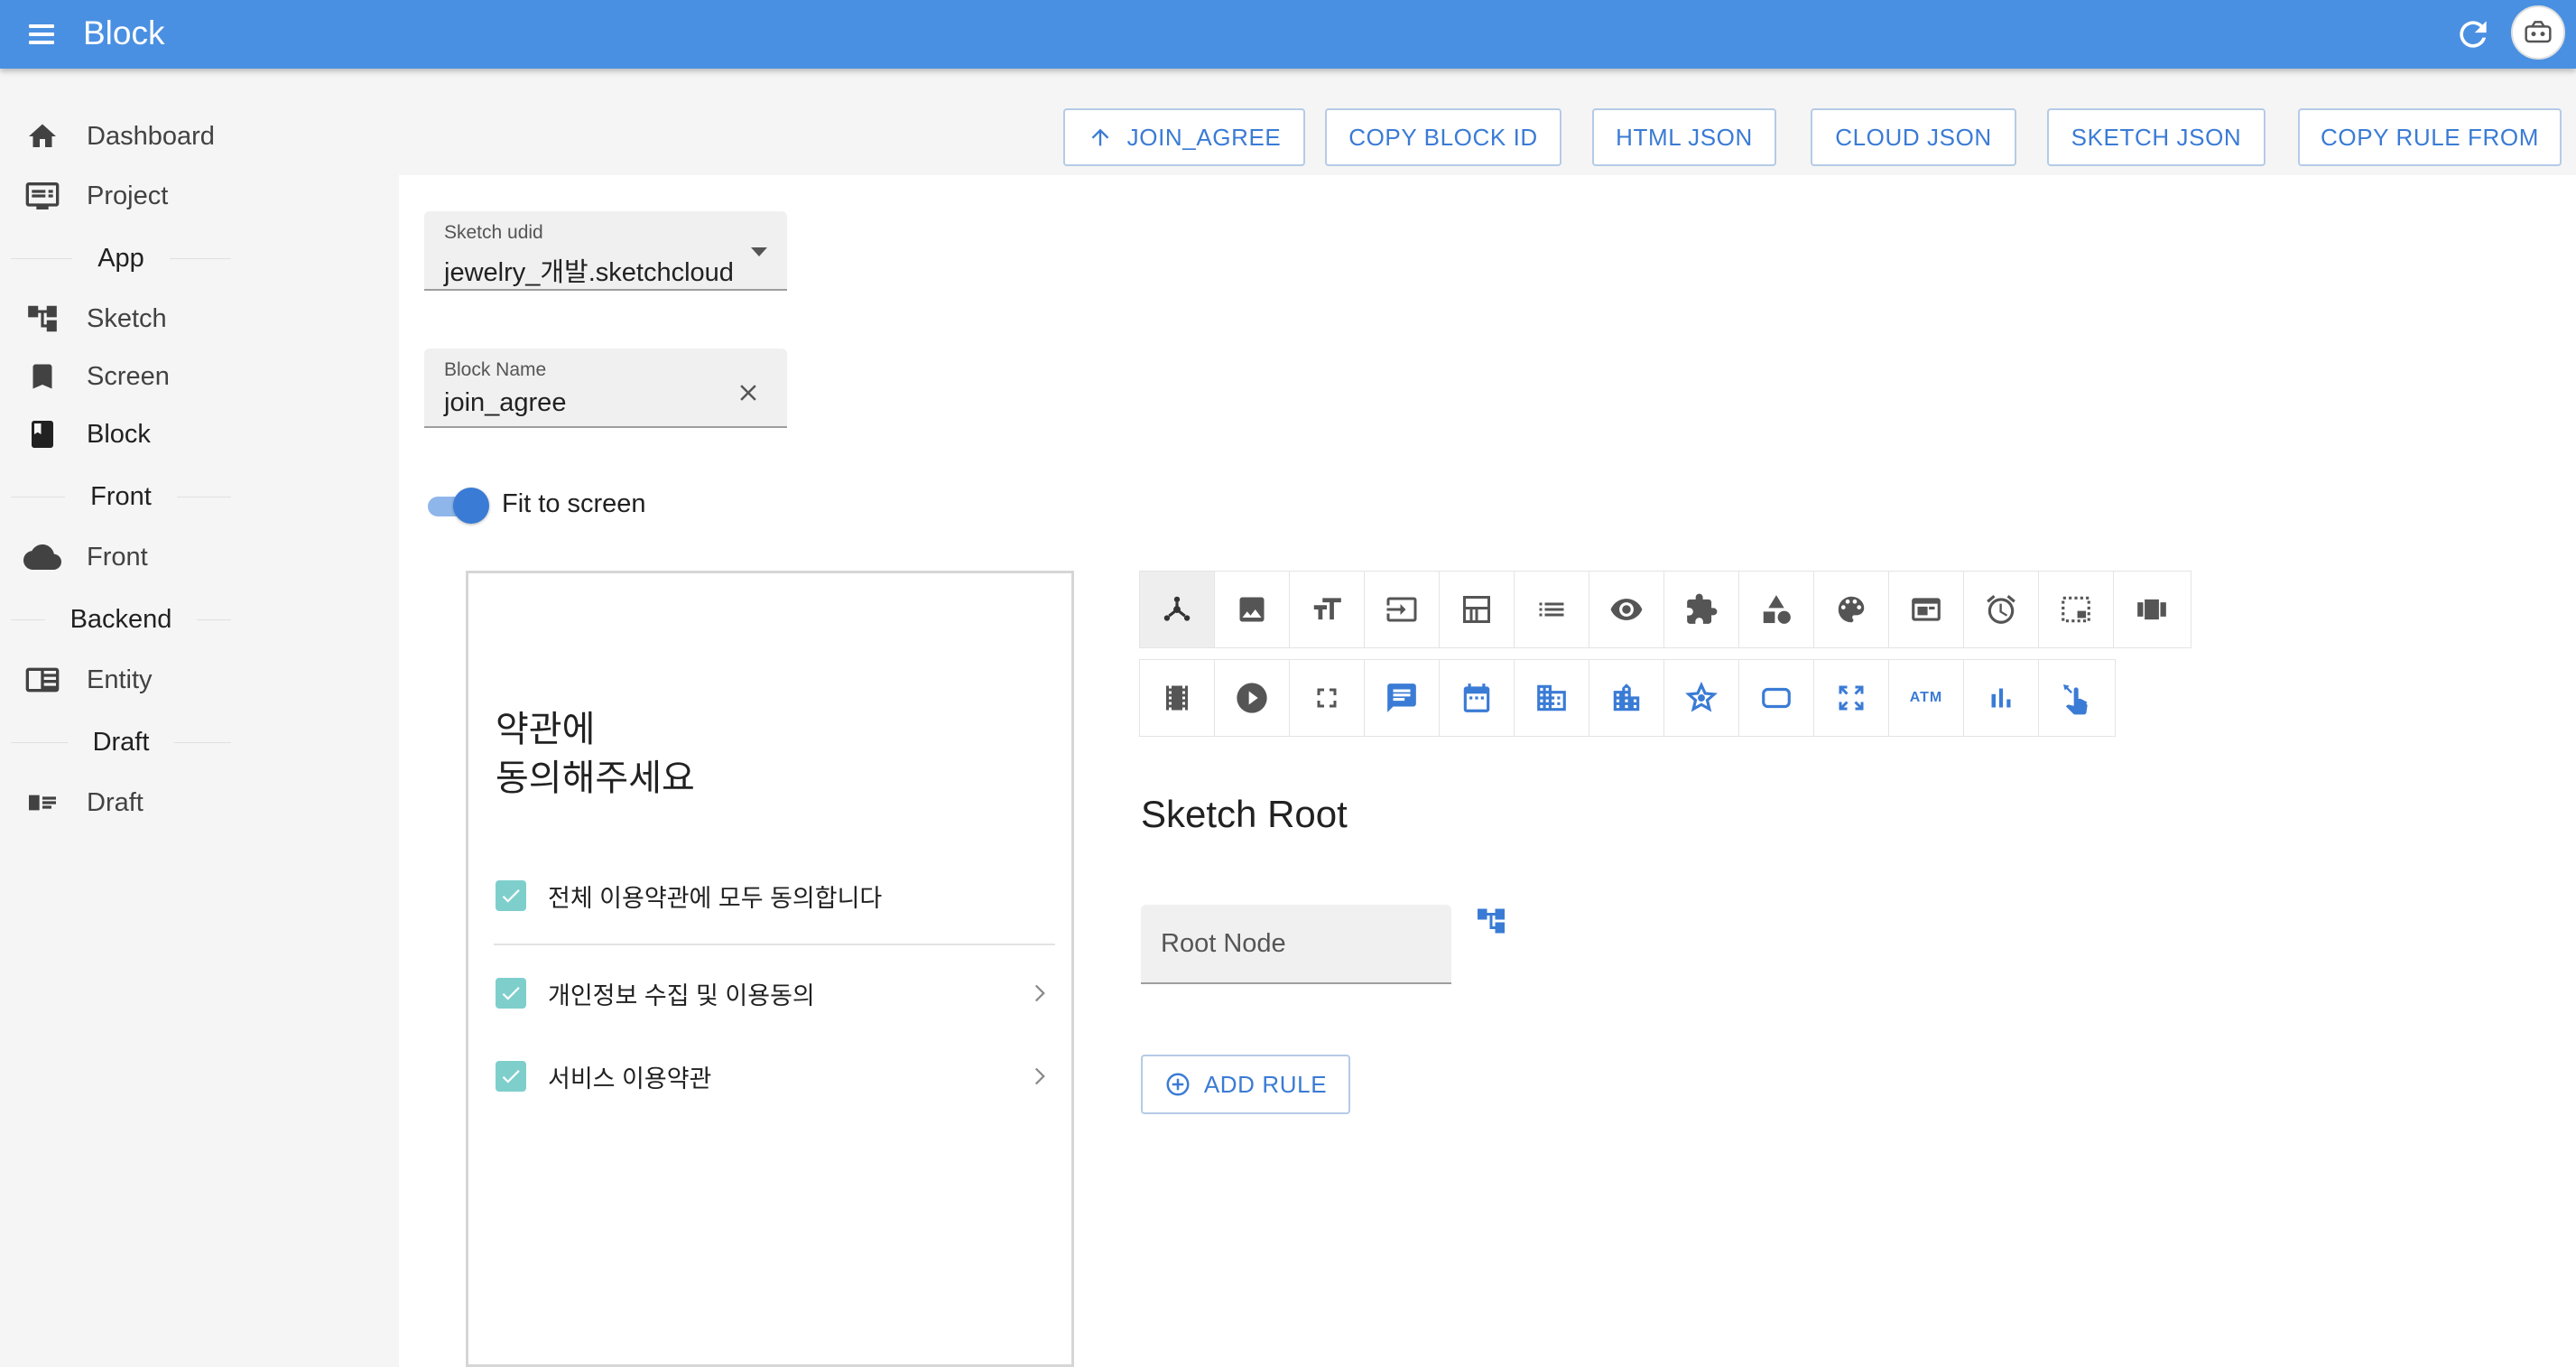 The height and width of the screenshot is (1367, 2576). What do you see at coordinates (43, 434) in the screenshot?
I see `book-icon` at bounding box center [43, 434].